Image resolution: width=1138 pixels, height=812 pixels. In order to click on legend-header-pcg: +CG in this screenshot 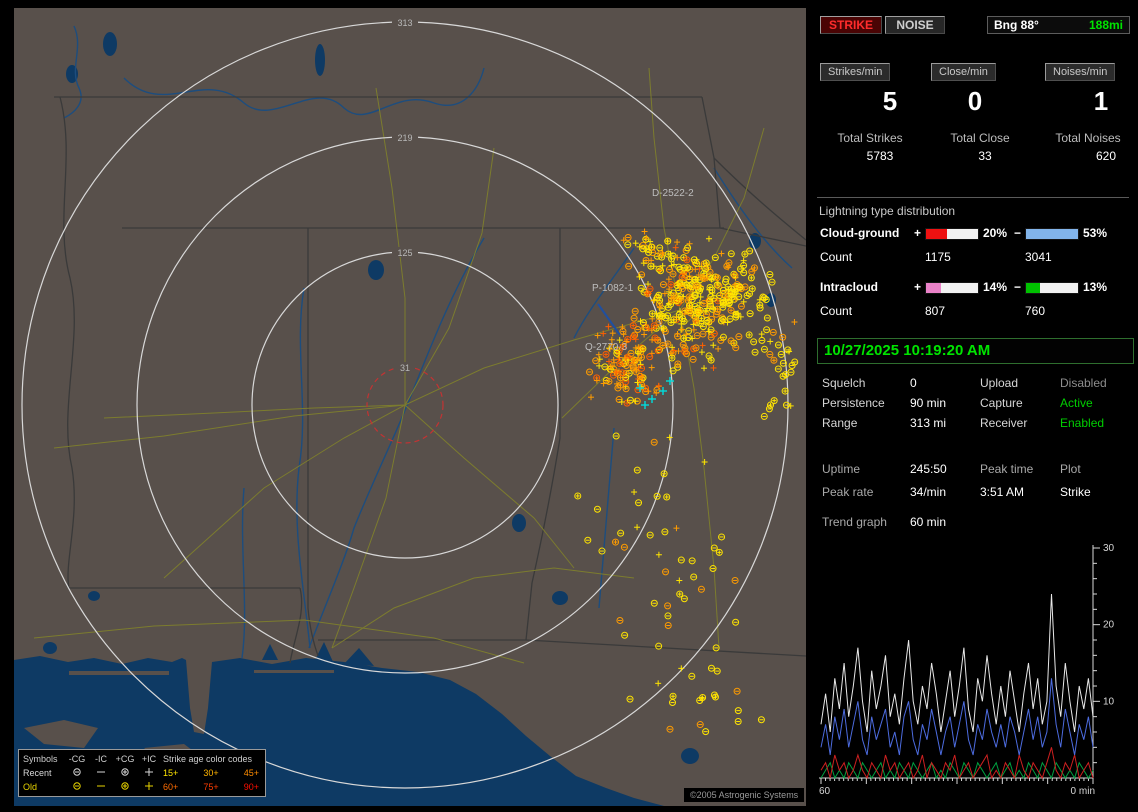, I will do `click(125, 759)`.